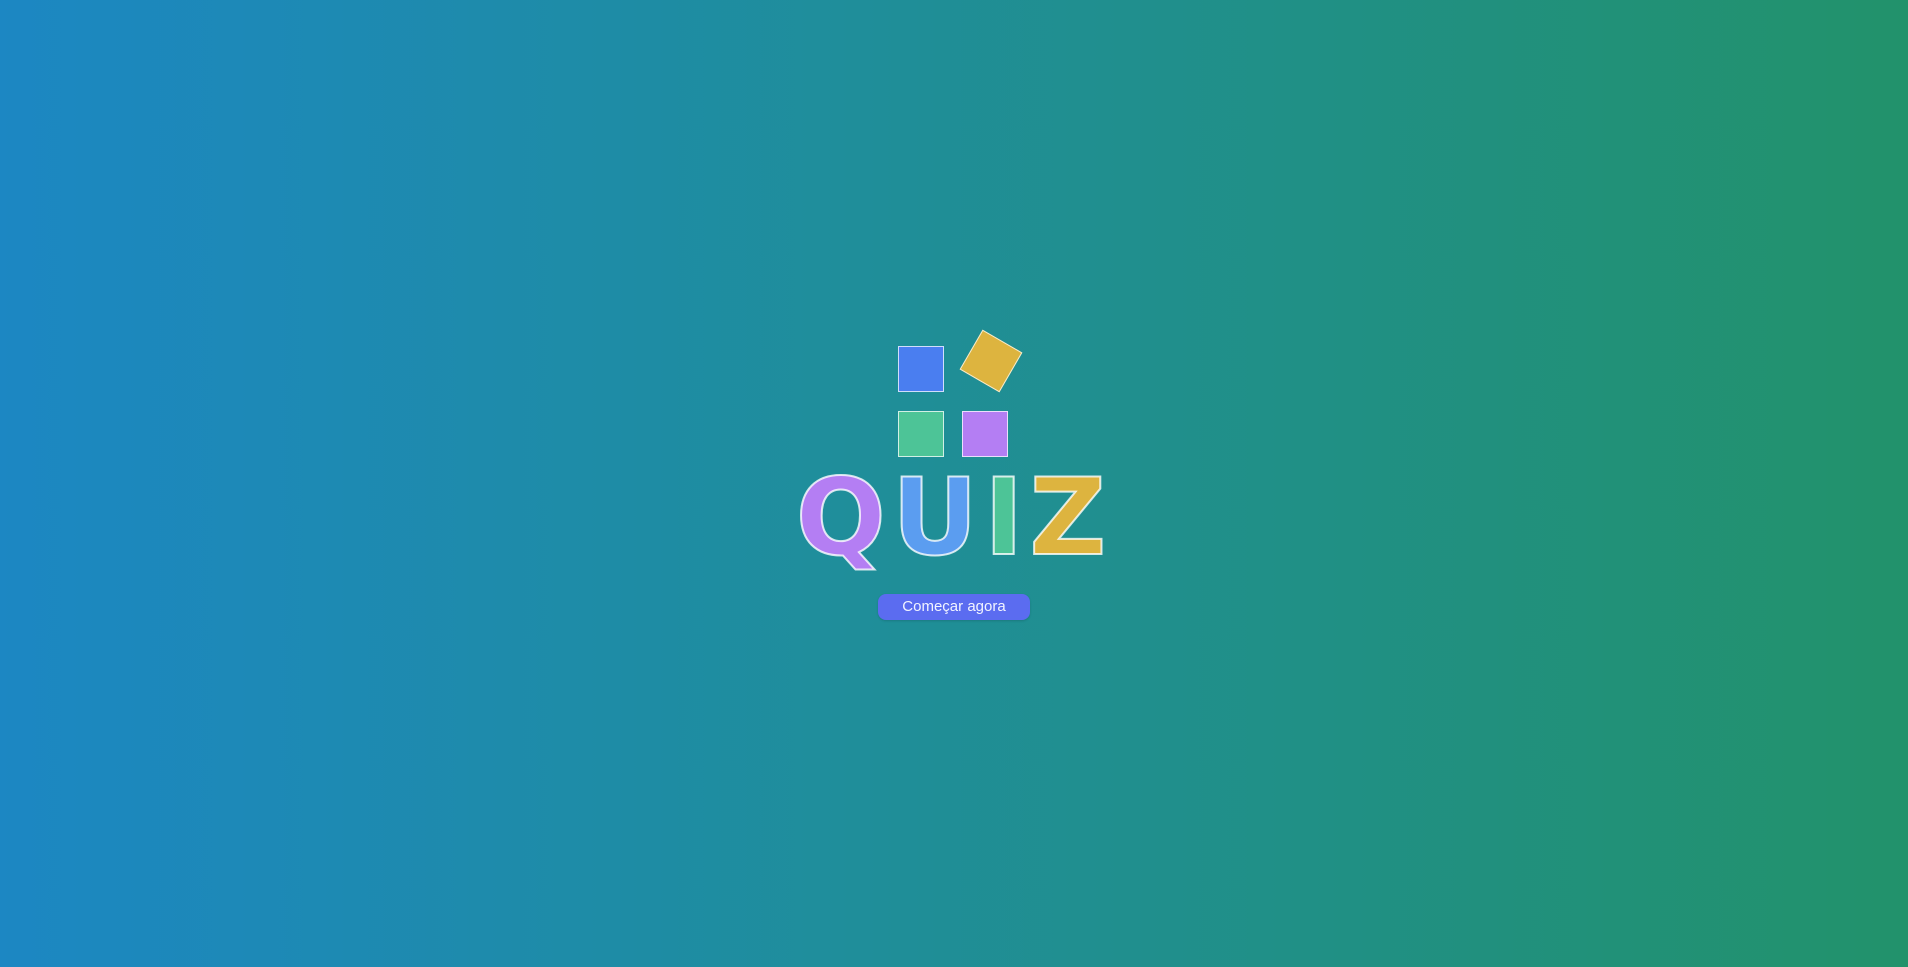 This screenshot has height=967, width=1908. What do you see at coordinates (921, 369) in the screenshot?
I see `logo-blue-square` at bounding box center [921, 369].